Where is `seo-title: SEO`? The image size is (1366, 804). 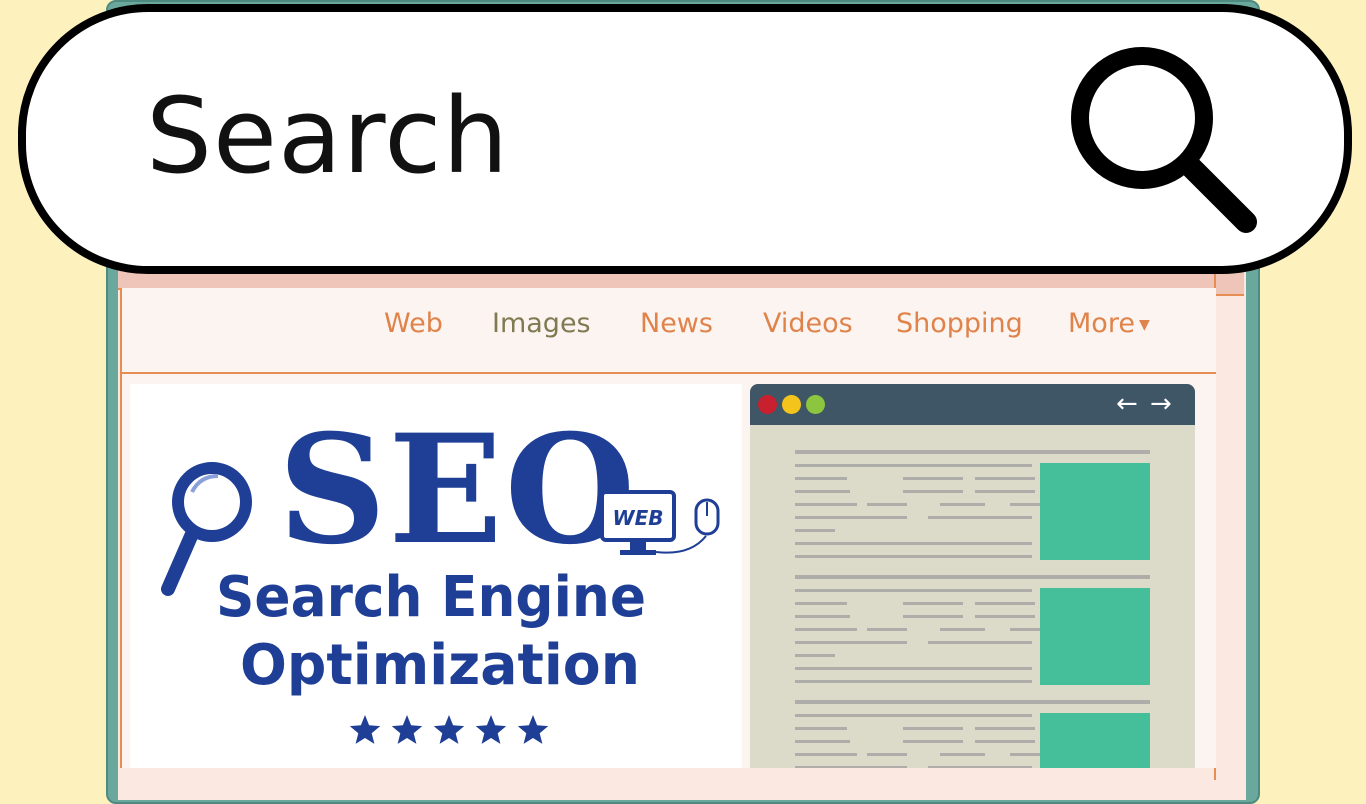 seo-title: SEO is located at coordinates (457, 490).